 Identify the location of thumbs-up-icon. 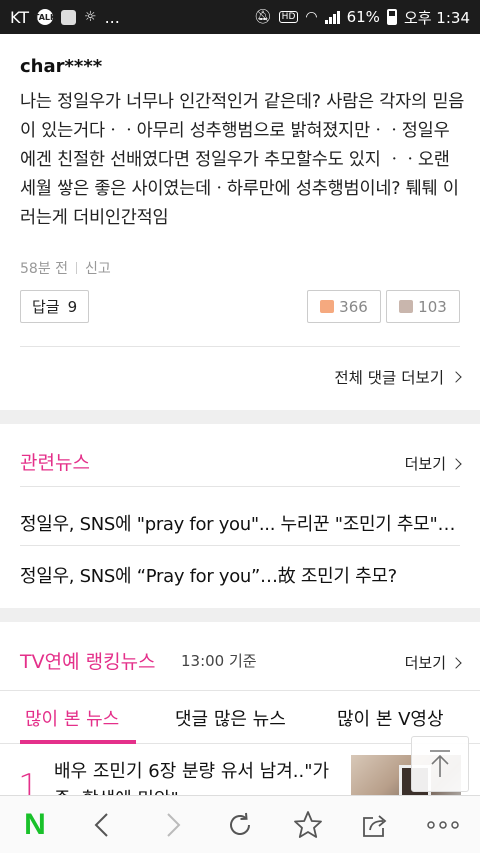
(327, 306).